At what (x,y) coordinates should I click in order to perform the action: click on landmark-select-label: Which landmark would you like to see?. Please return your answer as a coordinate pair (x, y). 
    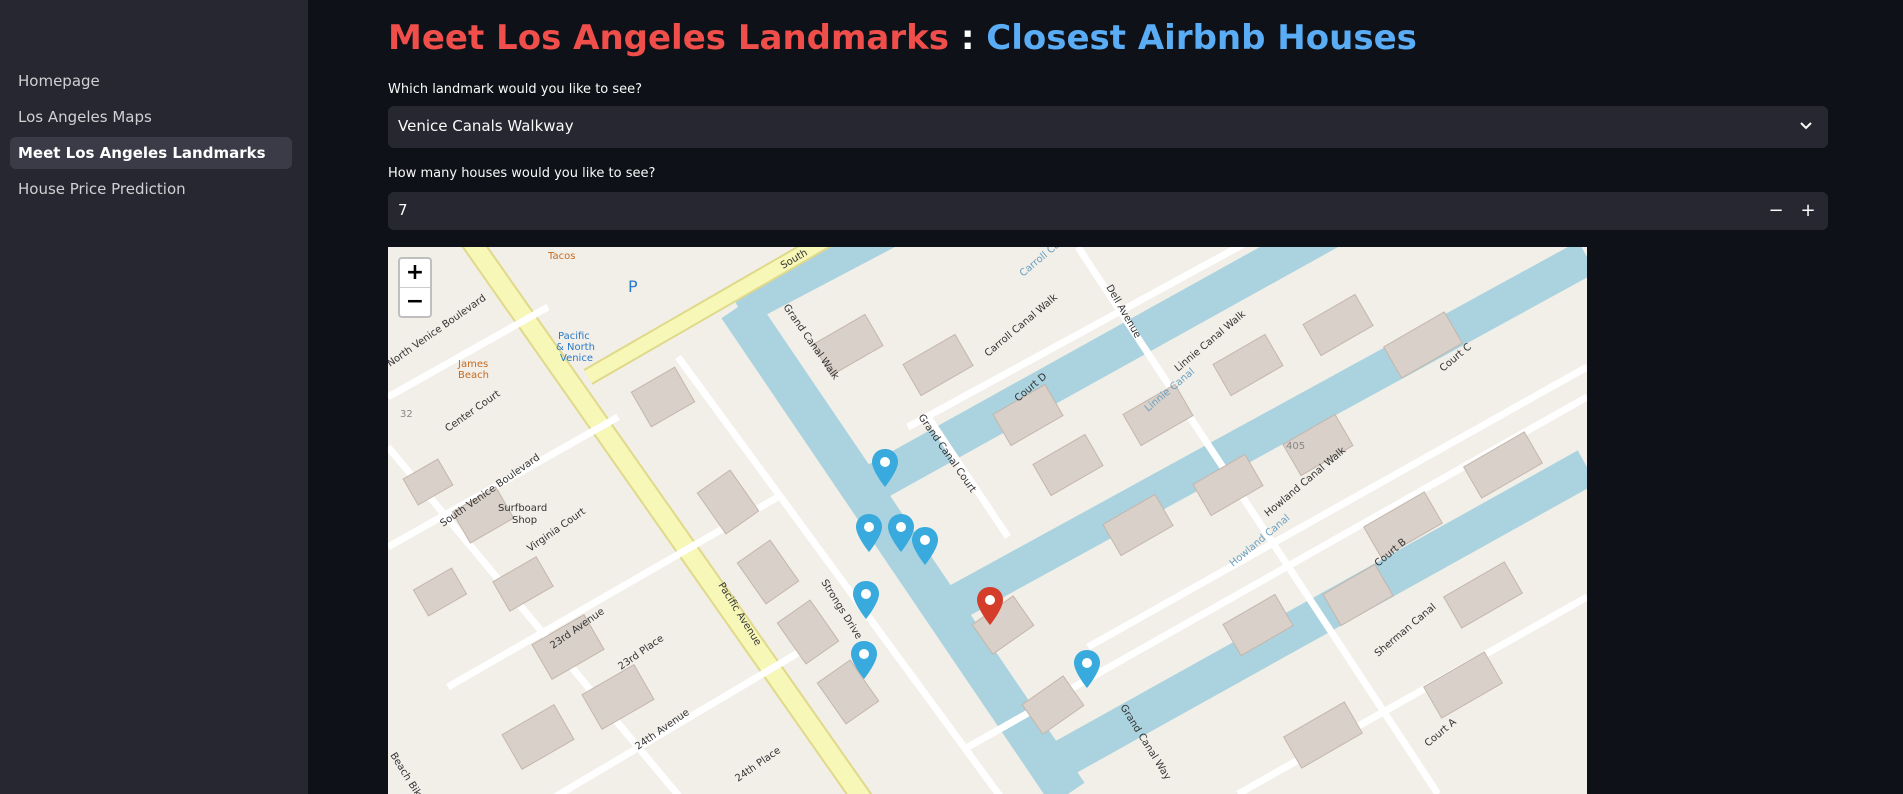
    Looking at the image, I should click on (515, 89).